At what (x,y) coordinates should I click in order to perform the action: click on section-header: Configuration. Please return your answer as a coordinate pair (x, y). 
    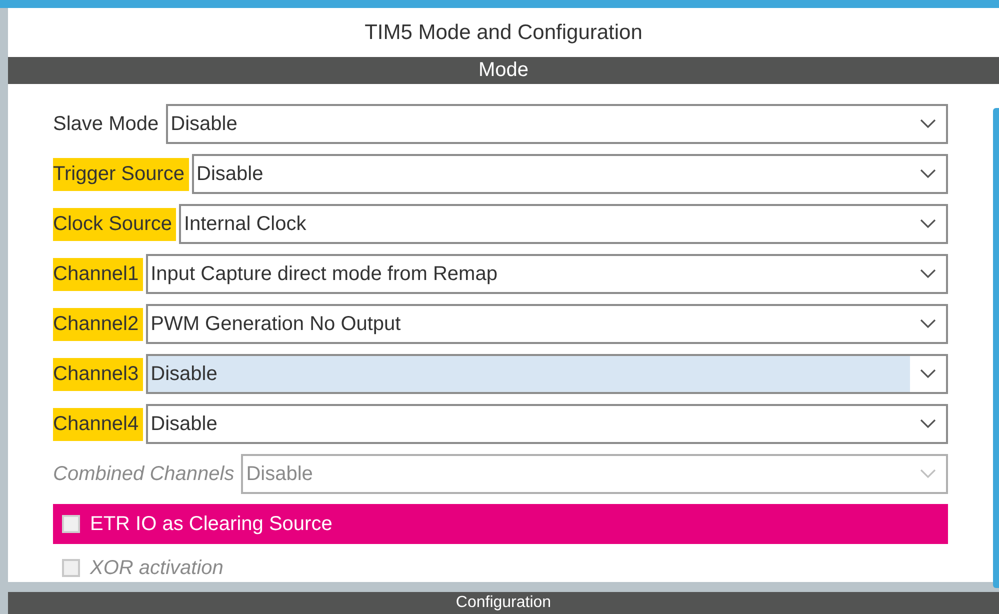
    Looking at the image, I should click on (503, 603).